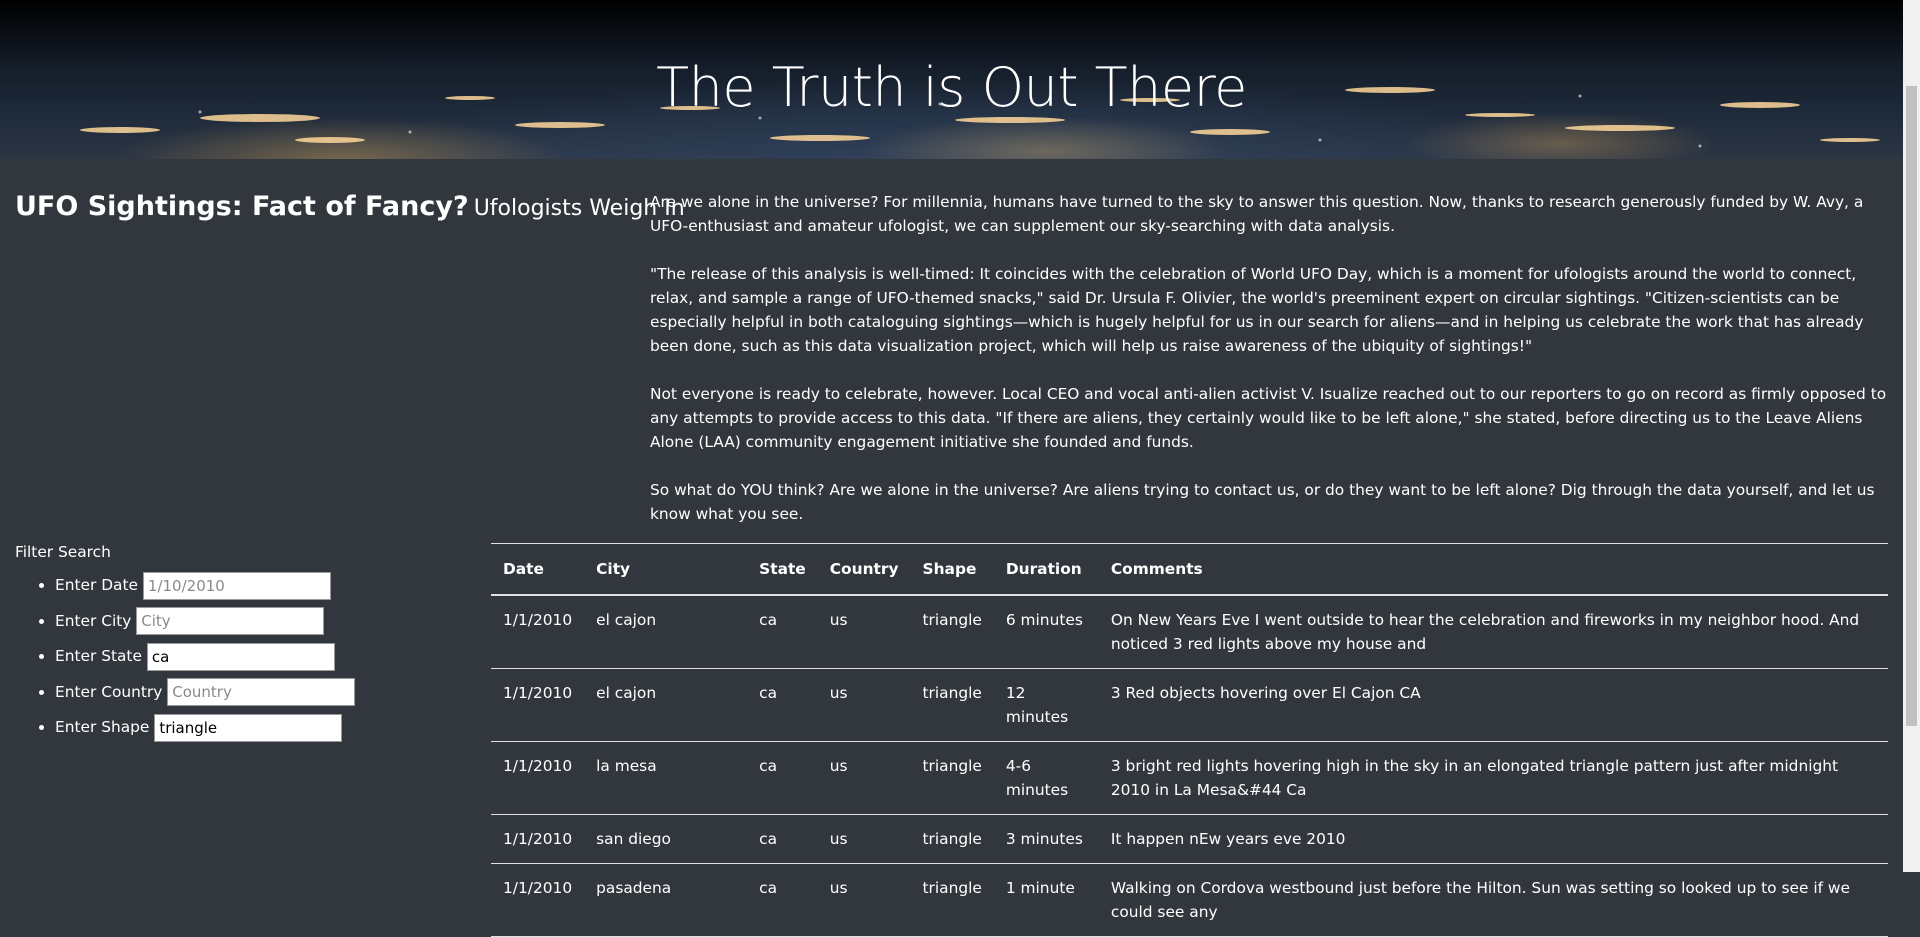 The height and width of the screenshot is (937, 1920). I want to click on filter-label: Enter City, so click(93, 620).